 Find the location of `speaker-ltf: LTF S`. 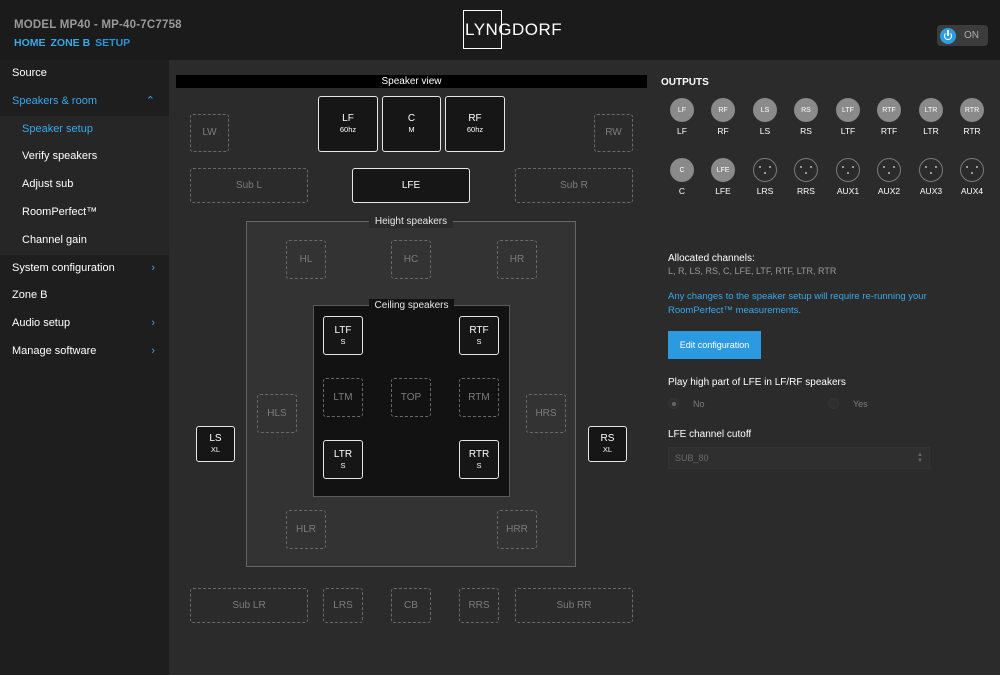

speaker-ltf: LTF S is located at coordinates (343, 335).